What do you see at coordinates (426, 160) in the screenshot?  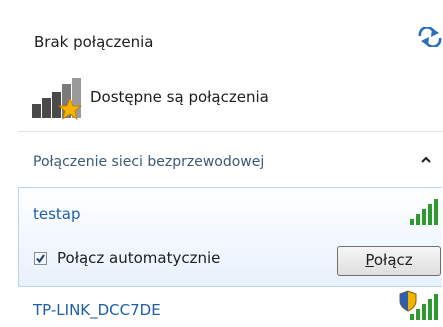 I see `chevron-up-icon` at bounding box center [426, 160].